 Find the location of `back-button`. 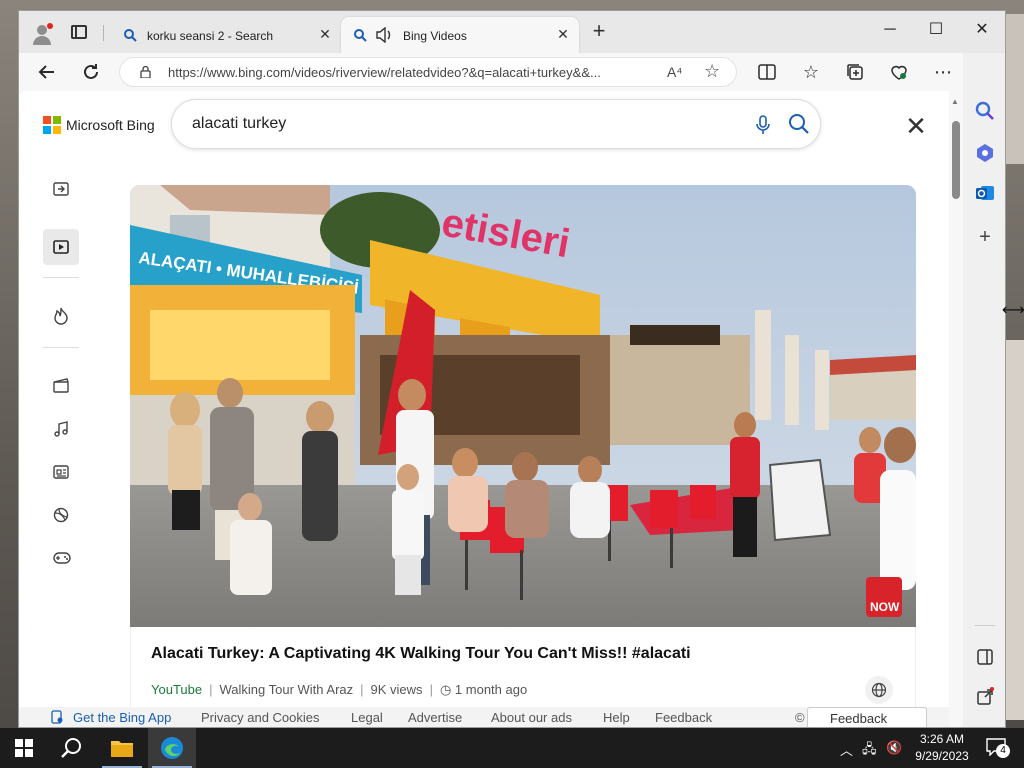

back-button is located at coordinates (47, 72).